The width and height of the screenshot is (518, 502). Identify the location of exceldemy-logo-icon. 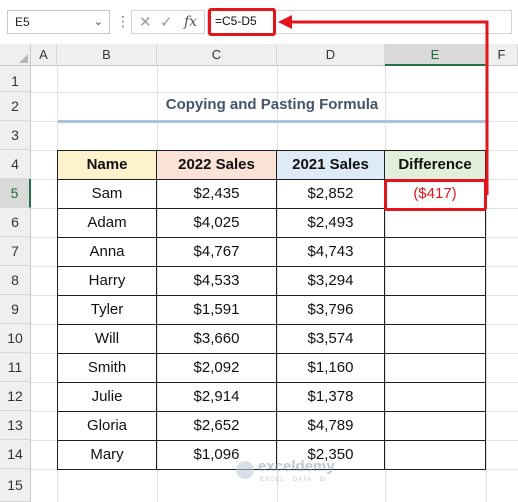
(245, 470).